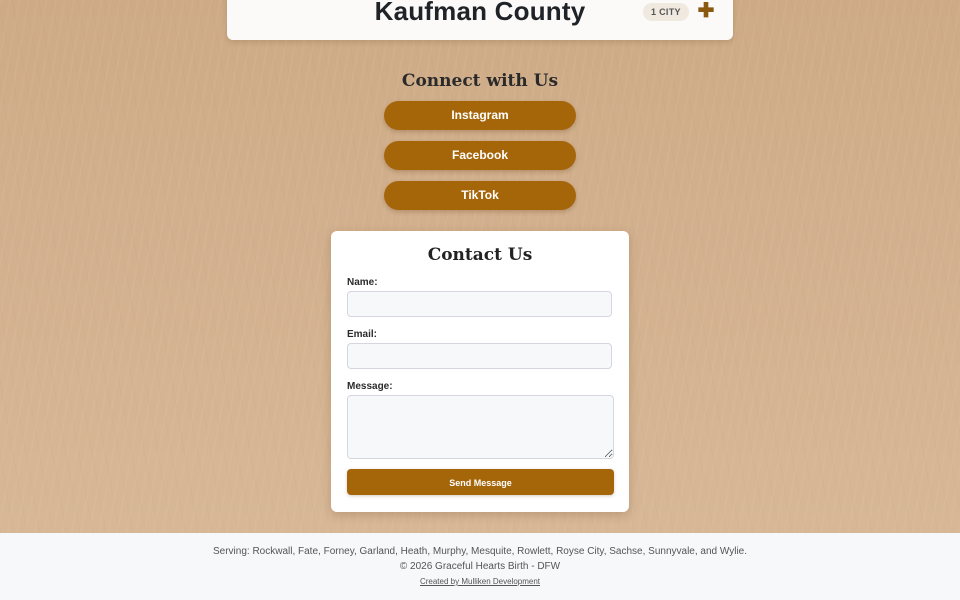  Describe the element at coordinates (666, 12) in the screenshot. I see `city-count-badge: 1 CITY` at that location.